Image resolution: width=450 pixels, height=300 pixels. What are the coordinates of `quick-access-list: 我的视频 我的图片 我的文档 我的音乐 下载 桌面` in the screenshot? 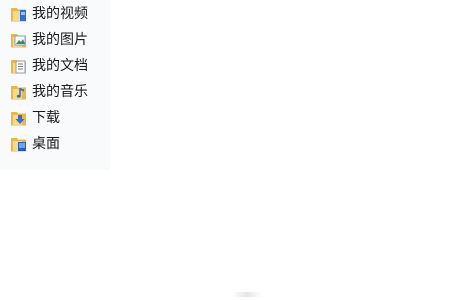 It's located at (48, 79).